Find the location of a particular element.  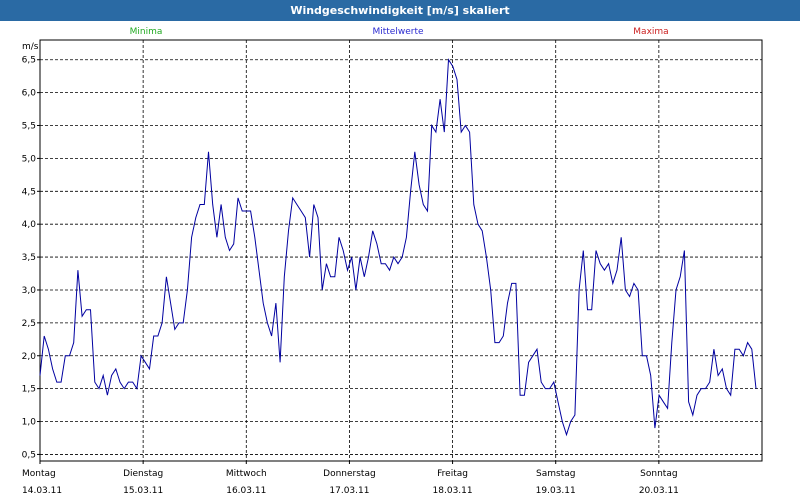

y-tick-label: 4,0 is located at coordinates (29, 225).